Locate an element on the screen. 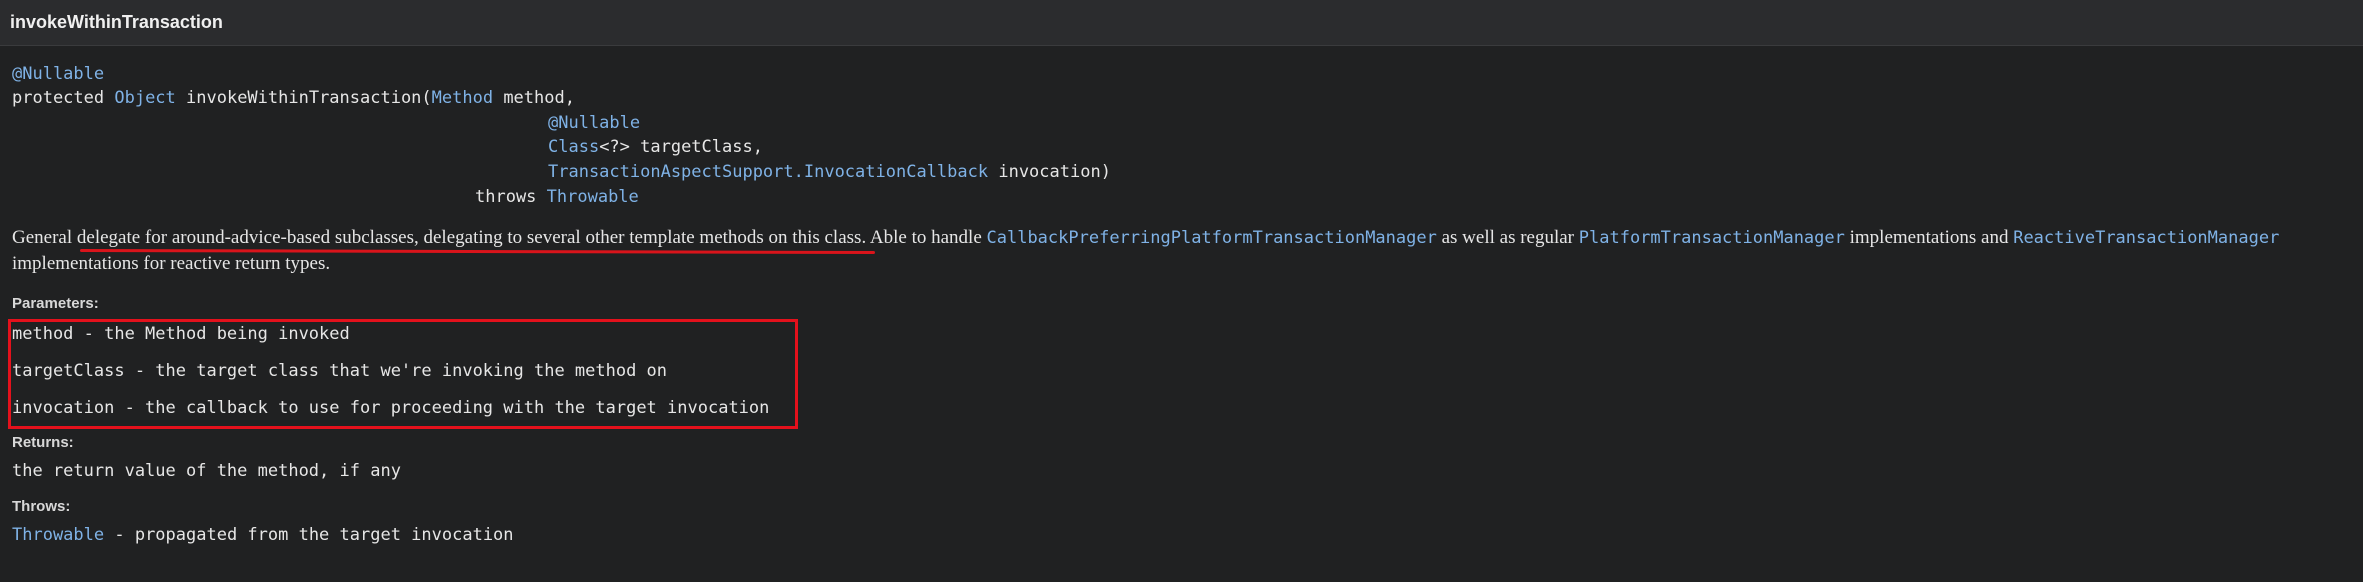 Image resolution: width=2363 pixels, height=582 pixels. param-type-method-link: Method is located at coordinates (462, 98).